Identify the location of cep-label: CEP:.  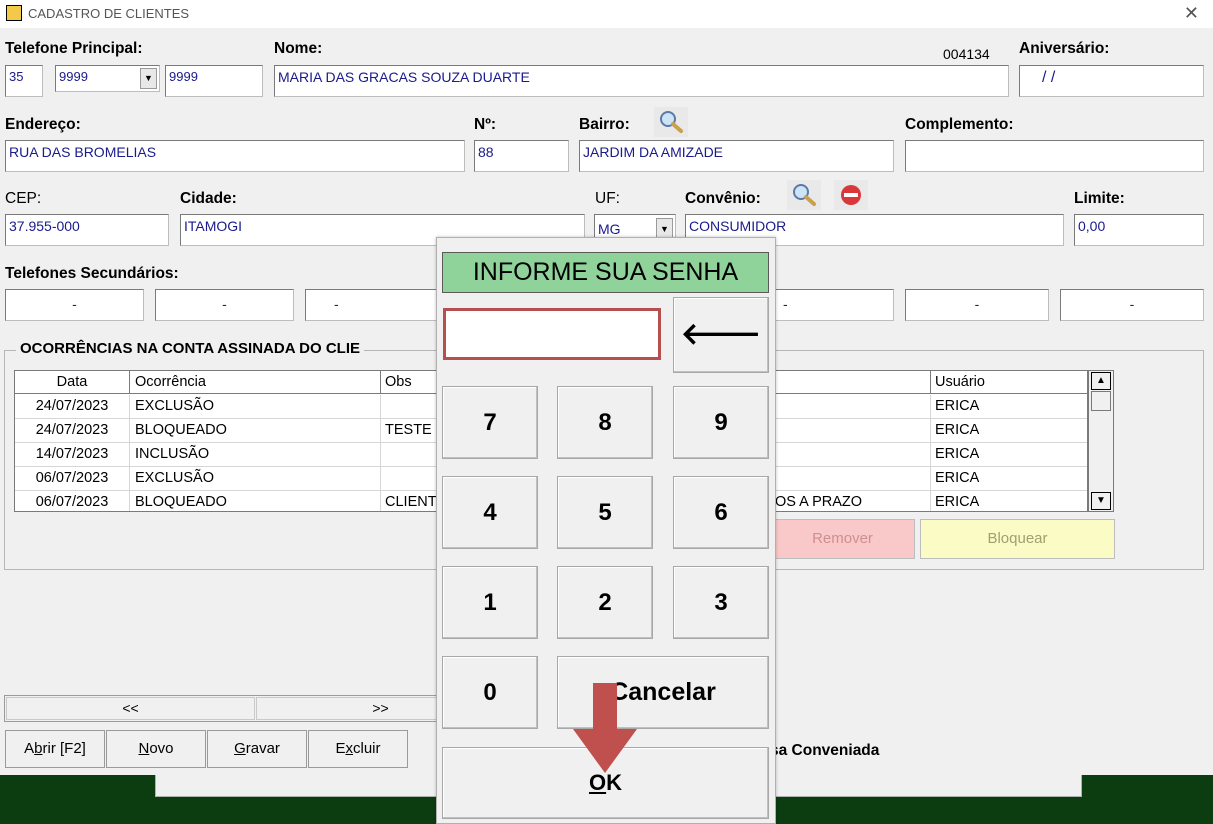
(23, 198).